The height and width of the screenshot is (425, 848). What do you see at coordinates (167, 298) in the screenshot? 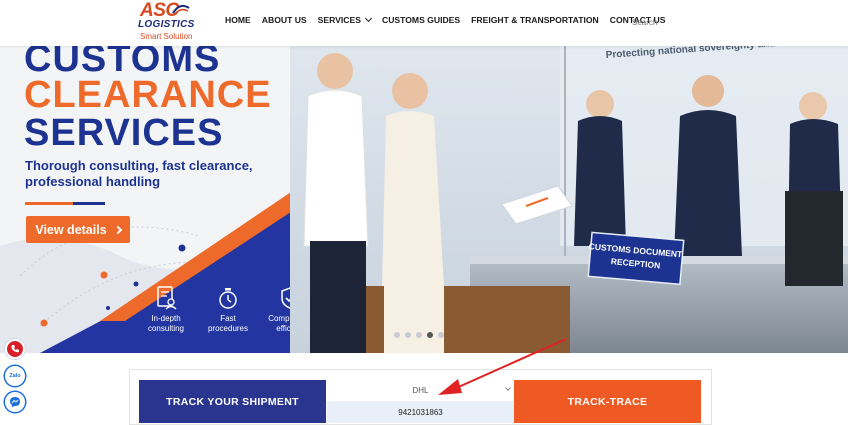
I see `document-user-icon` at bounding box center [167, 298].